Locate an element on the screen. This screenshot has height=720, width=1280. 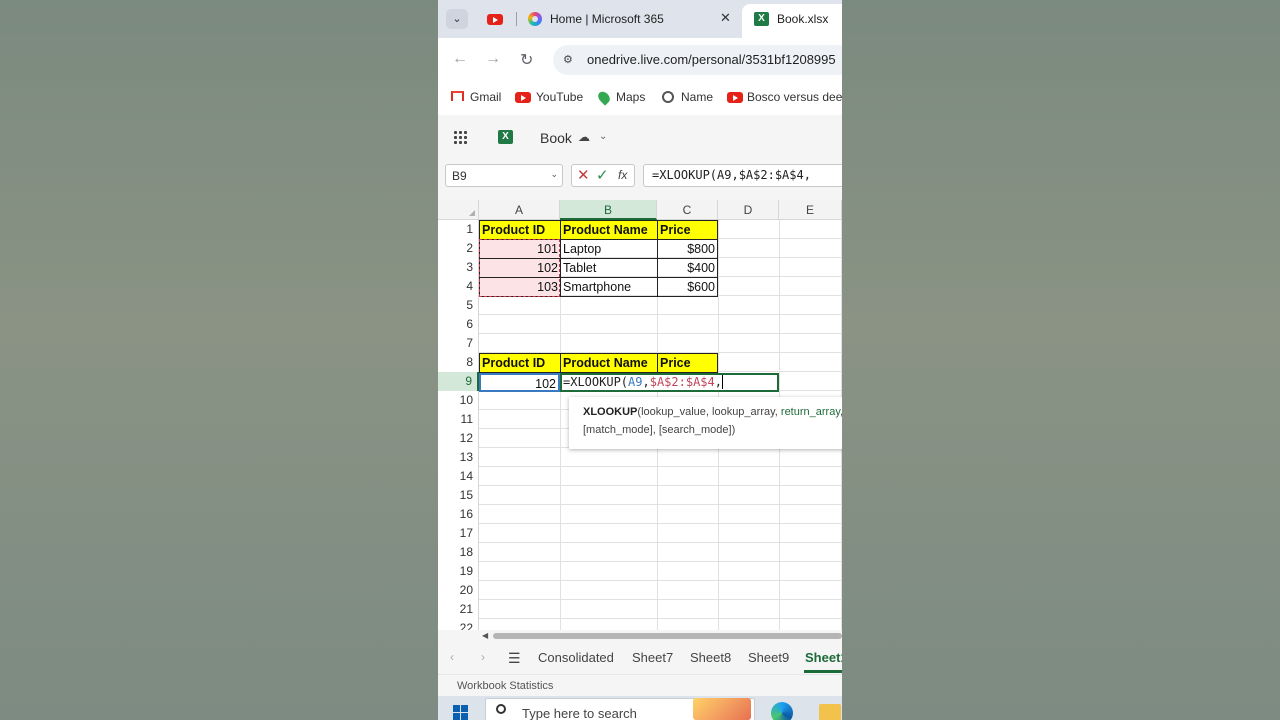
tab-book-xlsx: X Book.xlsx is located at coordinates (792, 21).